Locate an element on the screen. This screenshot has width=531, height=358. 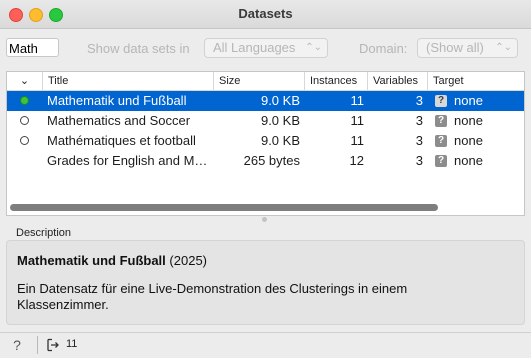
column-header-size: Size is located at coordinates (259, 81).